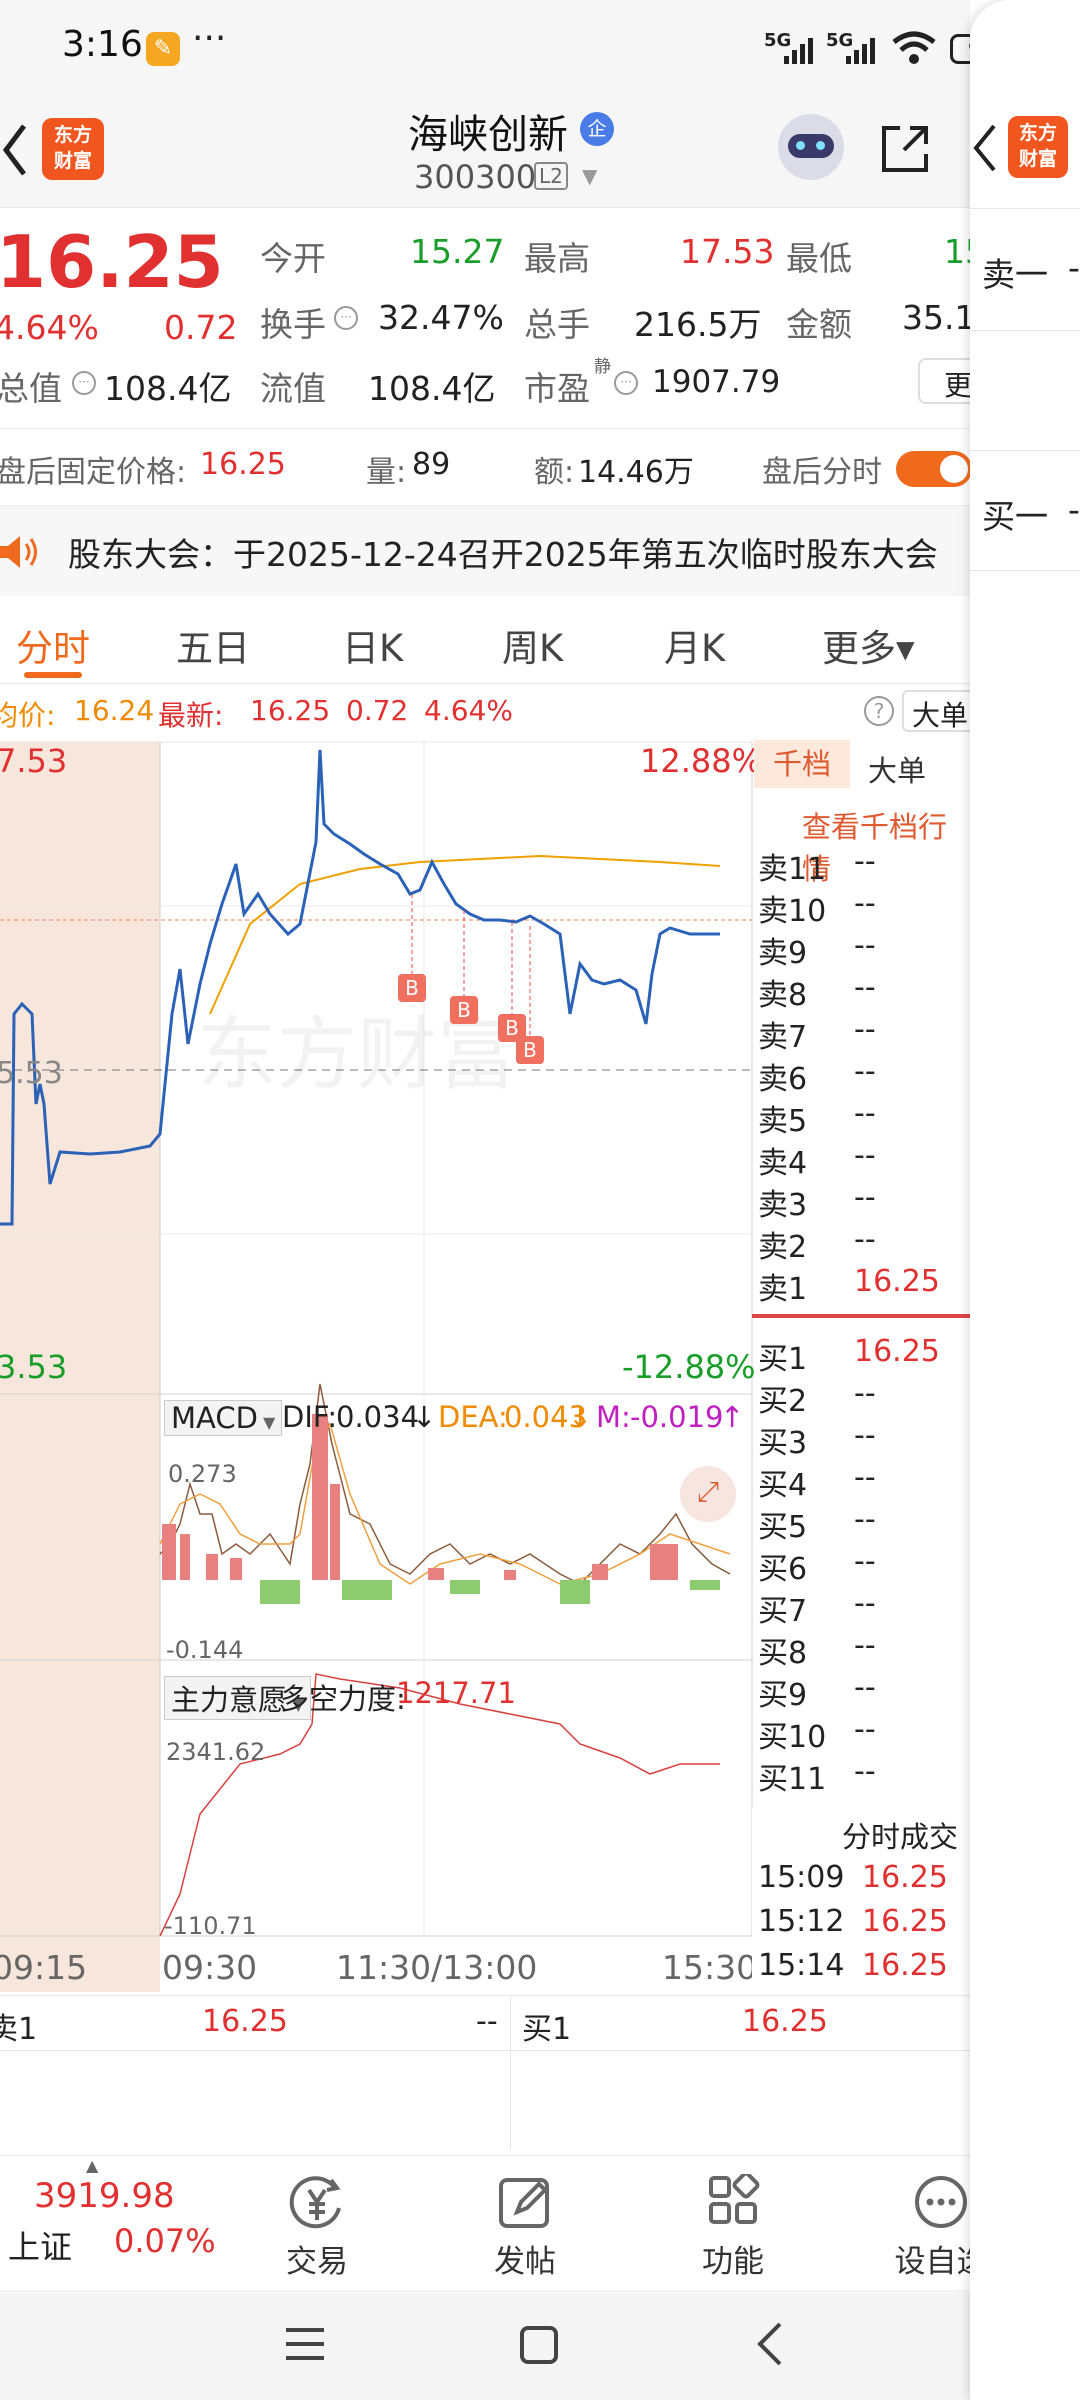 The image size is (1080, 2400). Describe the element at coordinates (933, 469) in the screenshot. I see `after-chart-toggle` at that location.